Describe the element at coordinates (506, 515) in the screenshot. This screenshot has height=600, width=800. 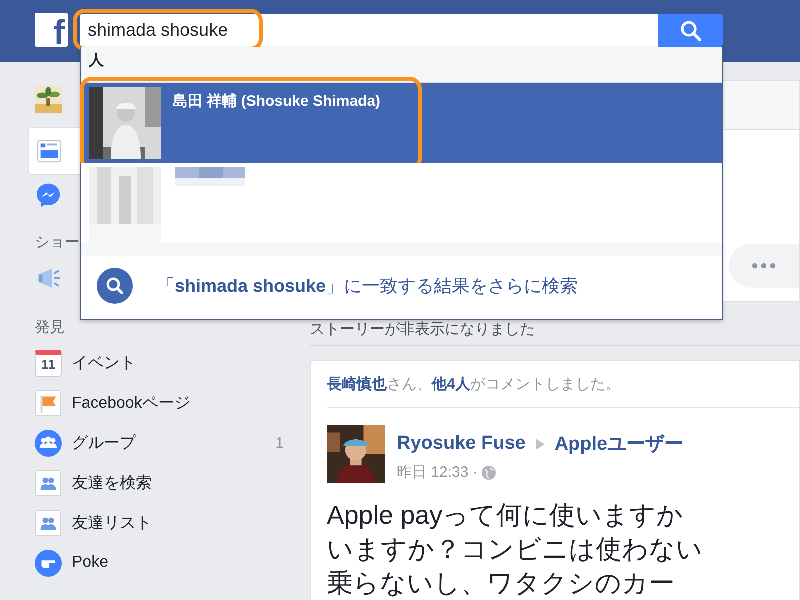
I see `post-text-line: Apple payって何に使いますか` at that location.